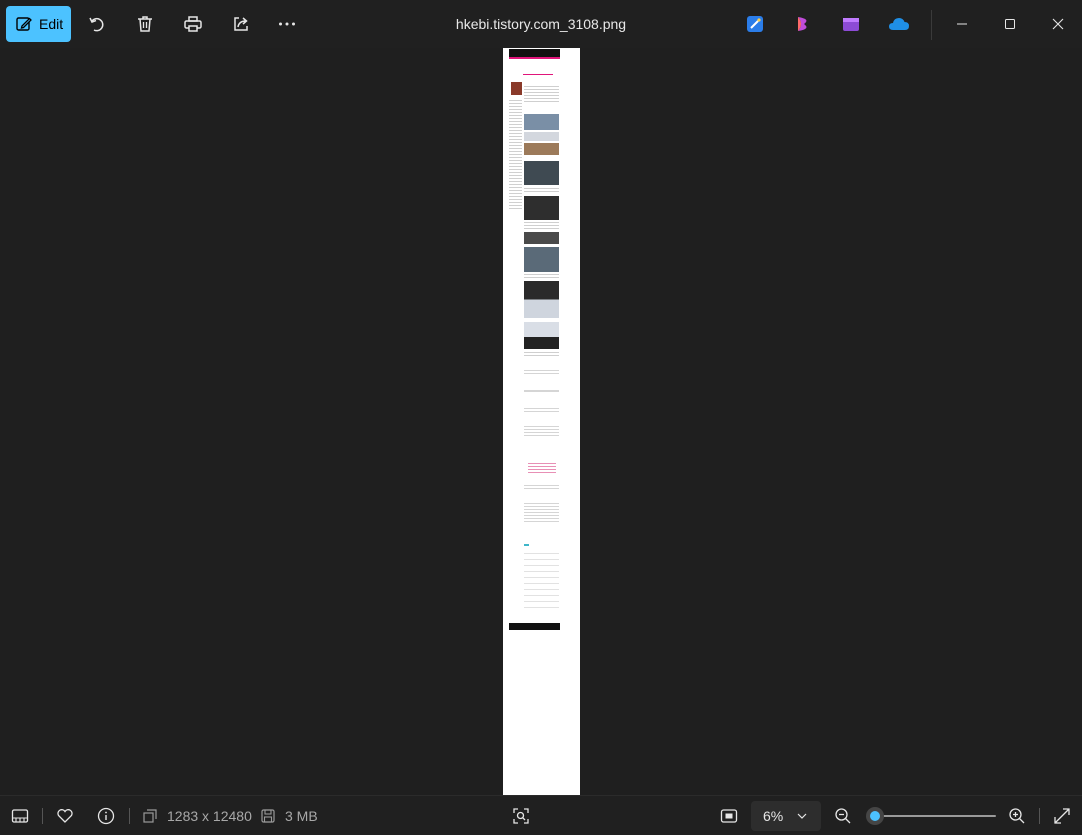  What do you see at coordinates (541, 815) in the screenshot?
I see `bottom-status-bar: 1283 x 12480 3 MB 6%` at bounding box center [541, 815].